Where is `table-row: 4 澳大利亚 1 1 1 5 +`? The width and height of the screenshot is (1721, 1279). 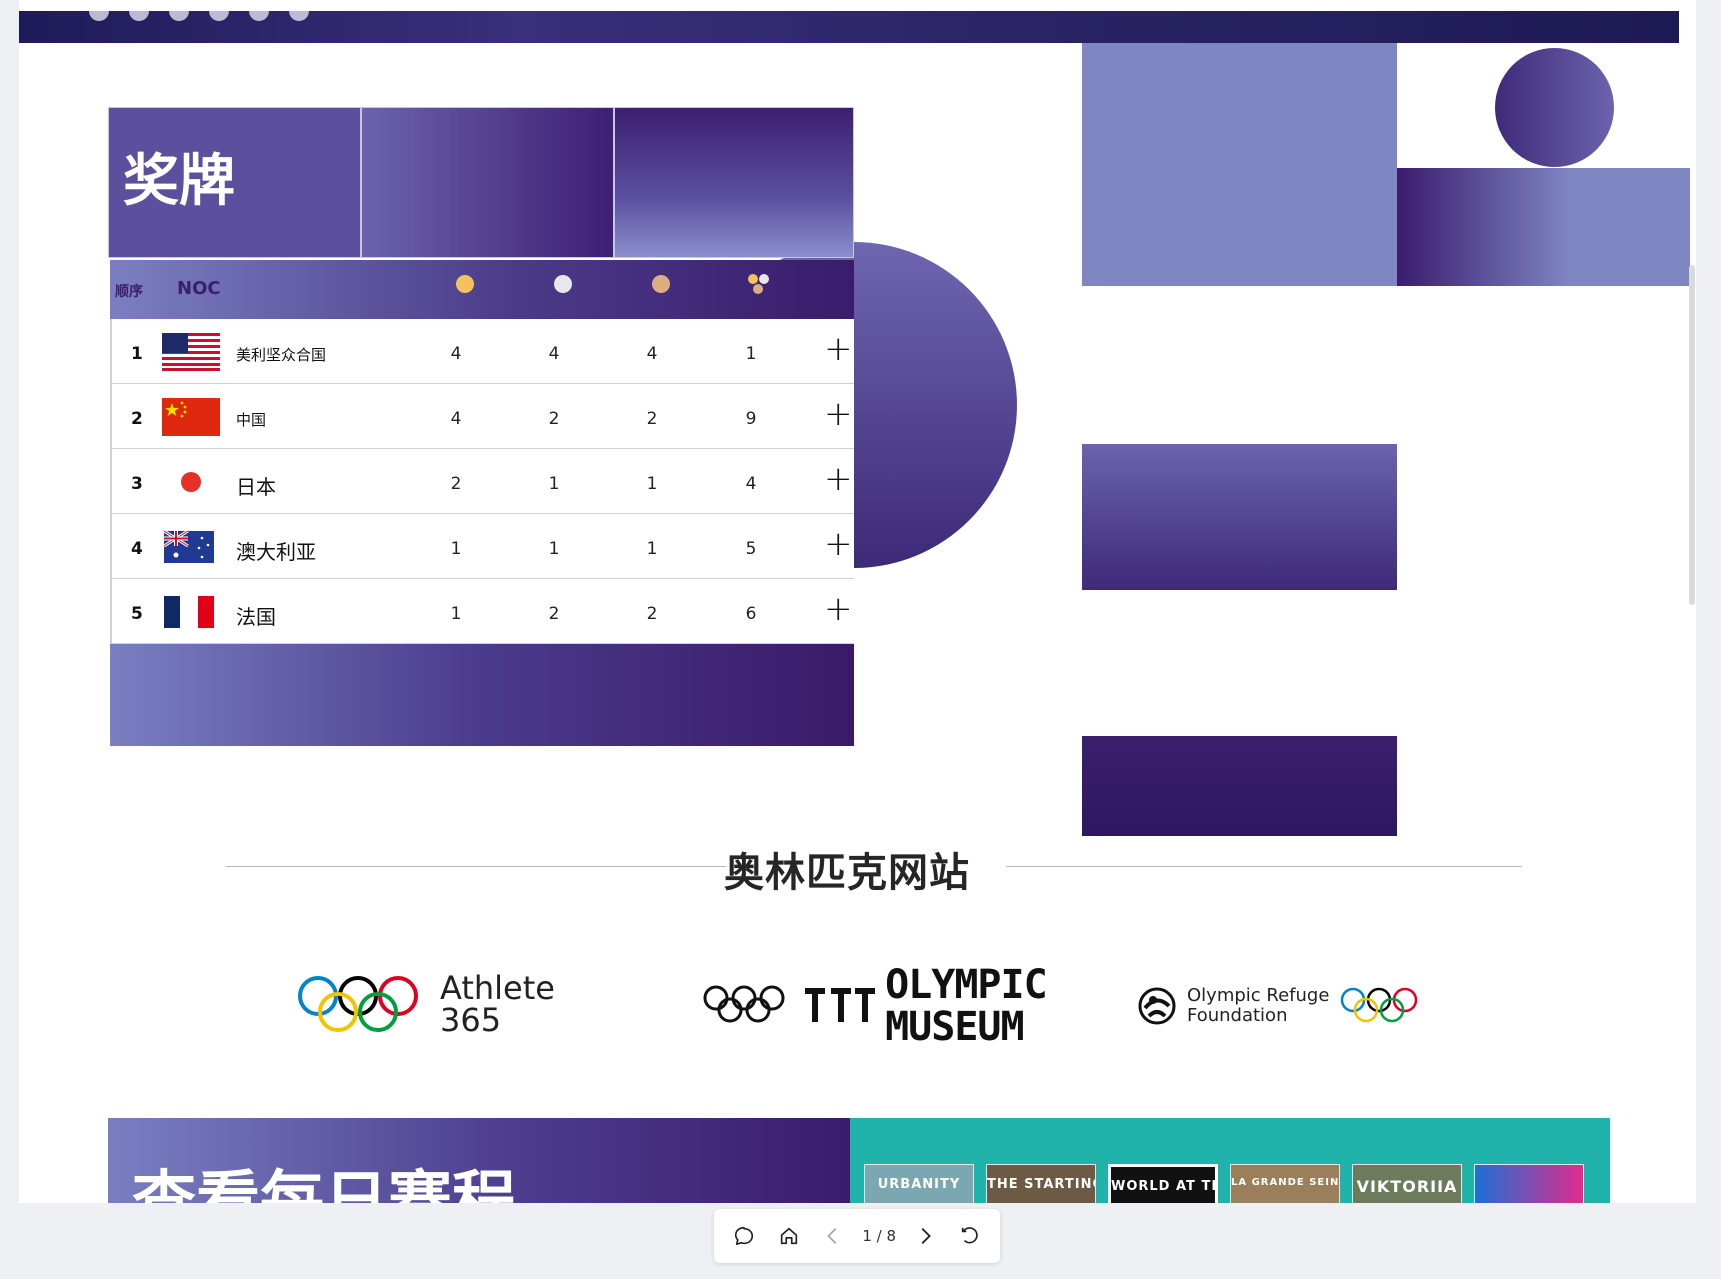 table-row: 4 澳大利亚 1 1 1 5 + is located at coordinates (482, 546).